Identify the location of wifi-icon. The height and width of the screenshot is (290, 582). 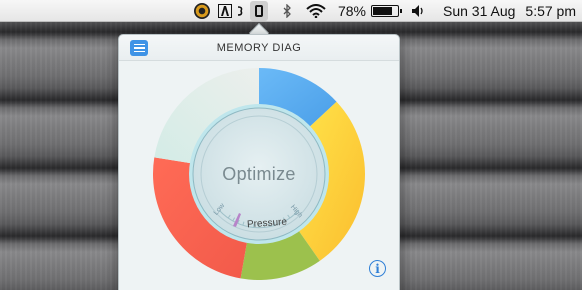
(316, 11).